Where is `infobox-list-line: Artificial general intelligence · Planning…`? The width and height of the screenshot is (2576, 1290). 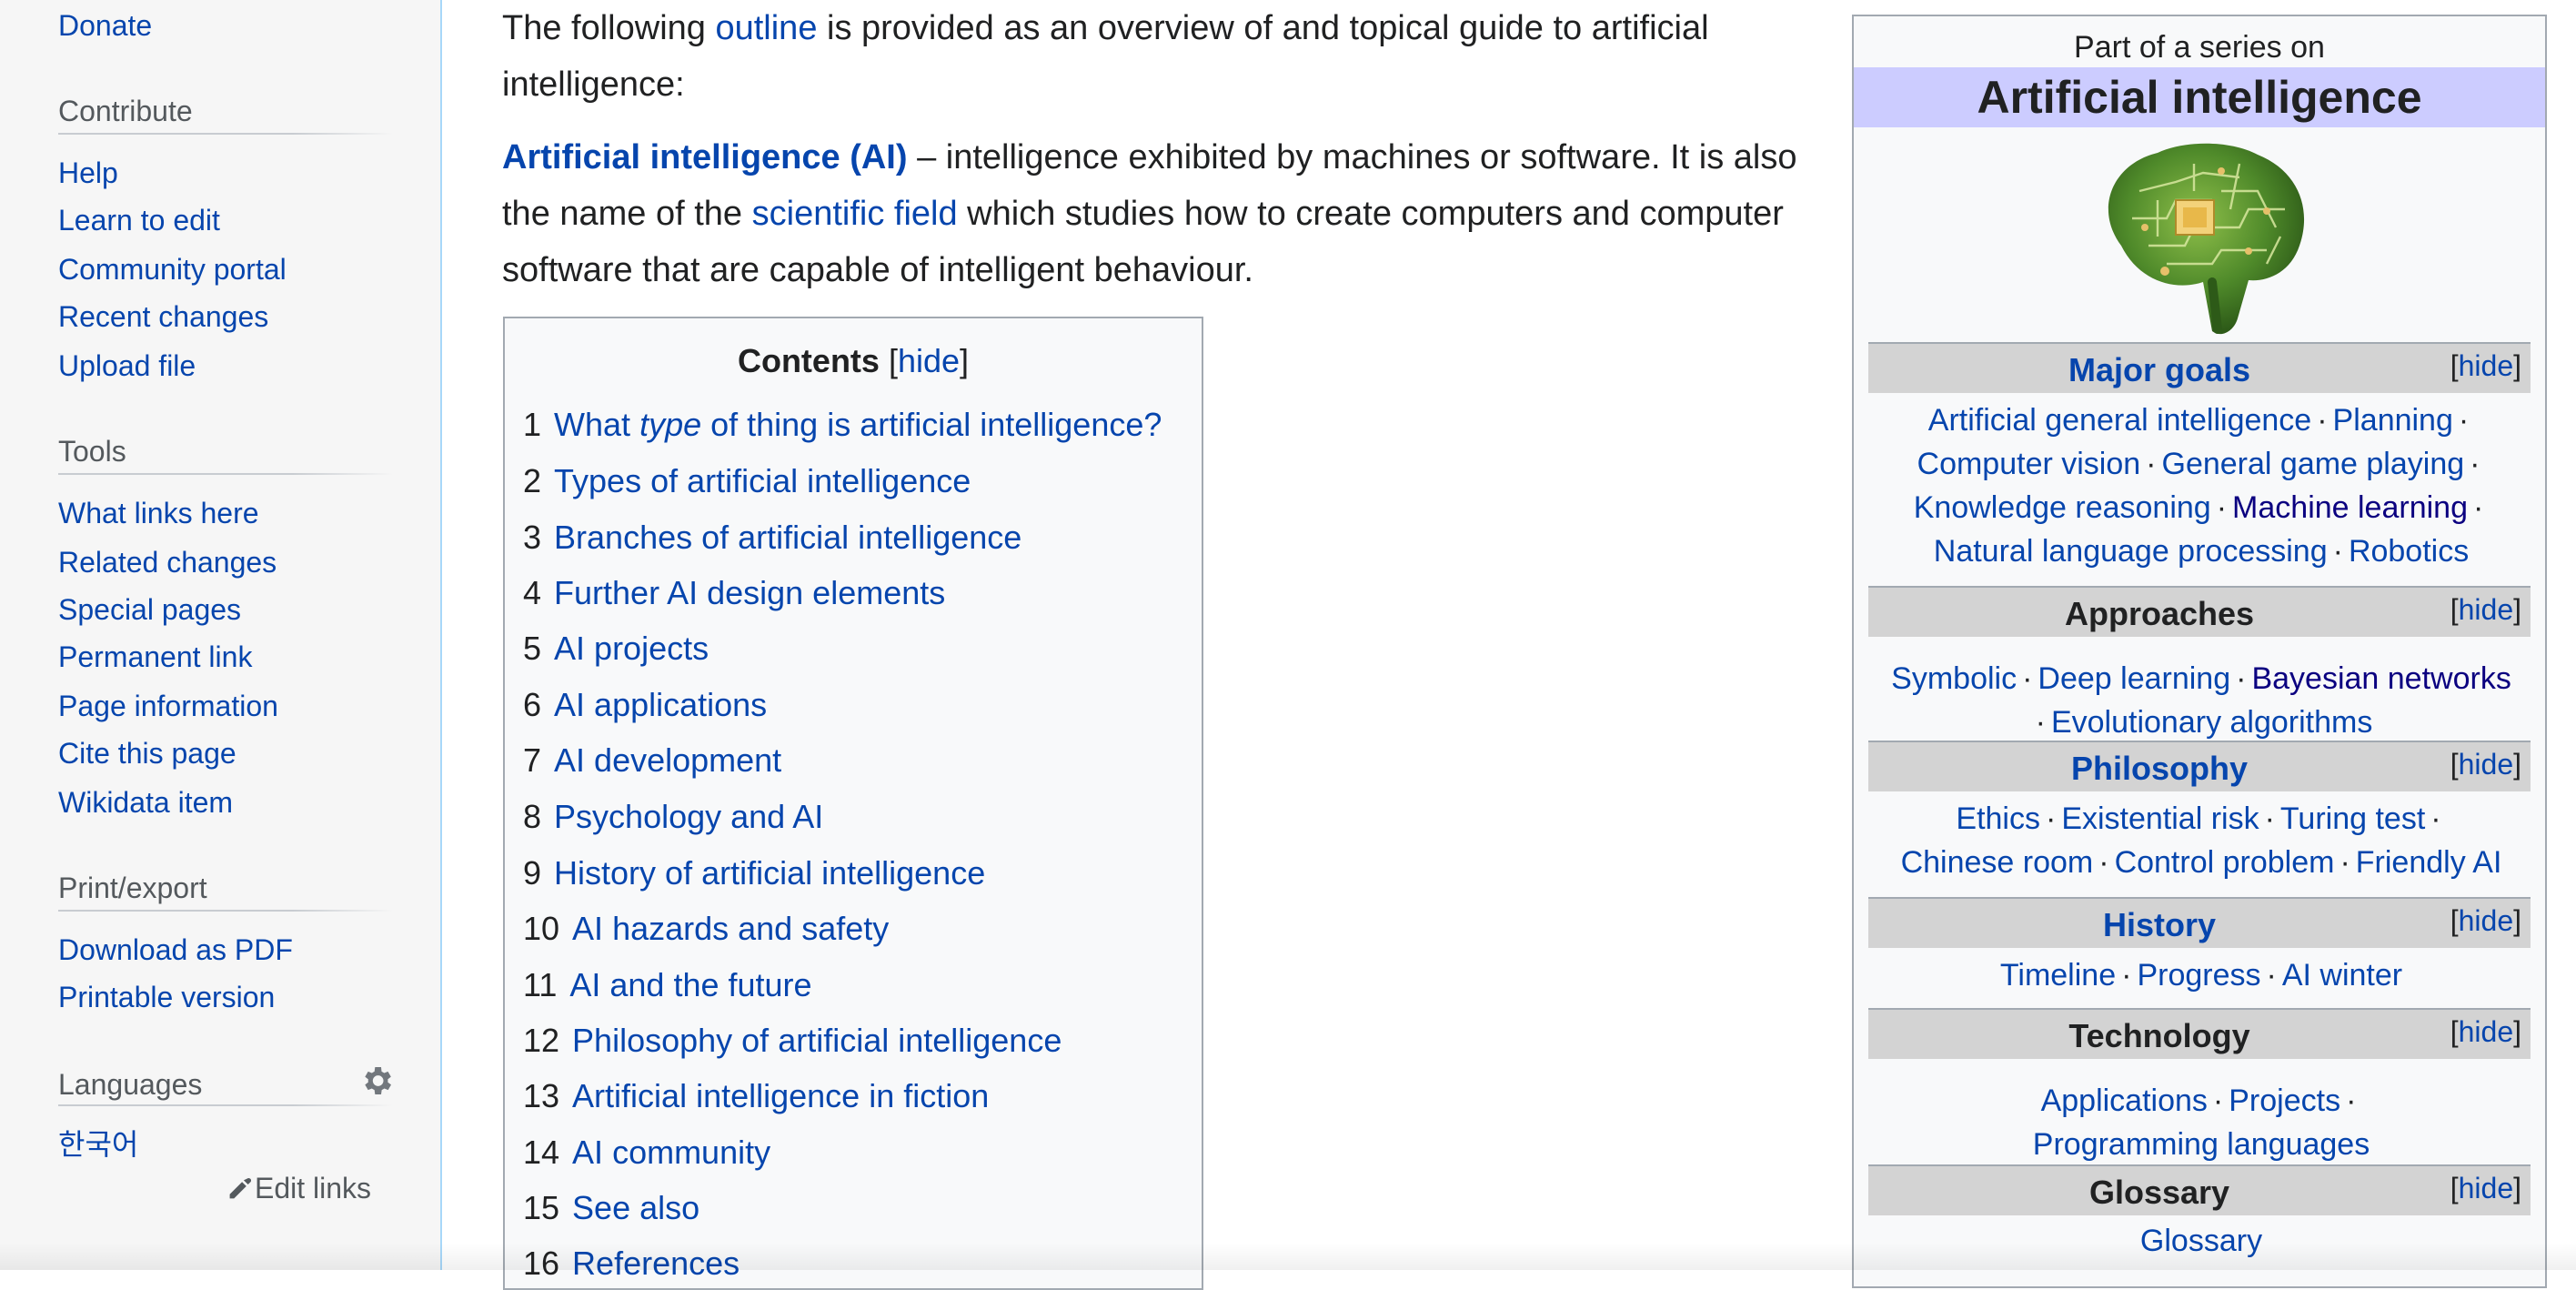
infobox-list-line: Artificial general intelligence · Planning… is located at coordinates (2198, 420).